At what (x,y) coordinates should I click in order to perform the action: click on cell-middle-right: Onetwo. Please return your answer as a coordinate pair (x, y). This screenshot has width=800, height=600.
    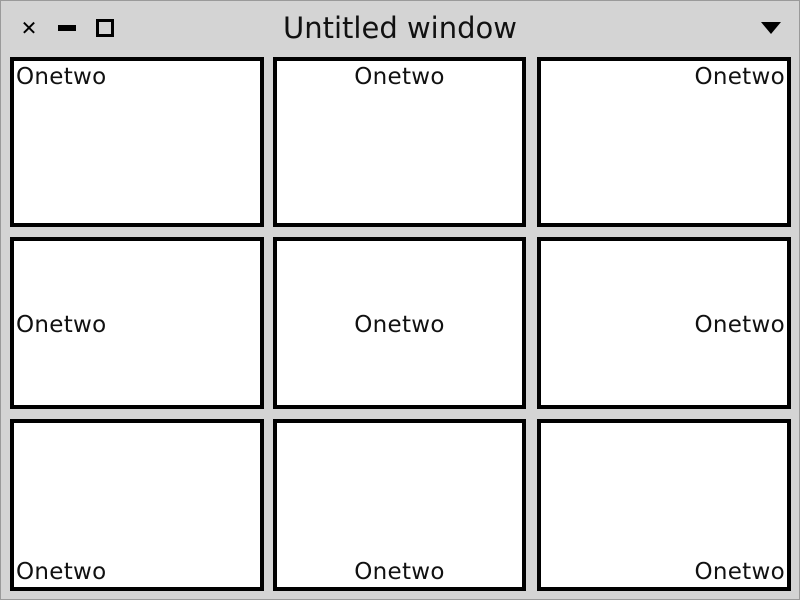
    Looking at the image, I should click on (664, 323).